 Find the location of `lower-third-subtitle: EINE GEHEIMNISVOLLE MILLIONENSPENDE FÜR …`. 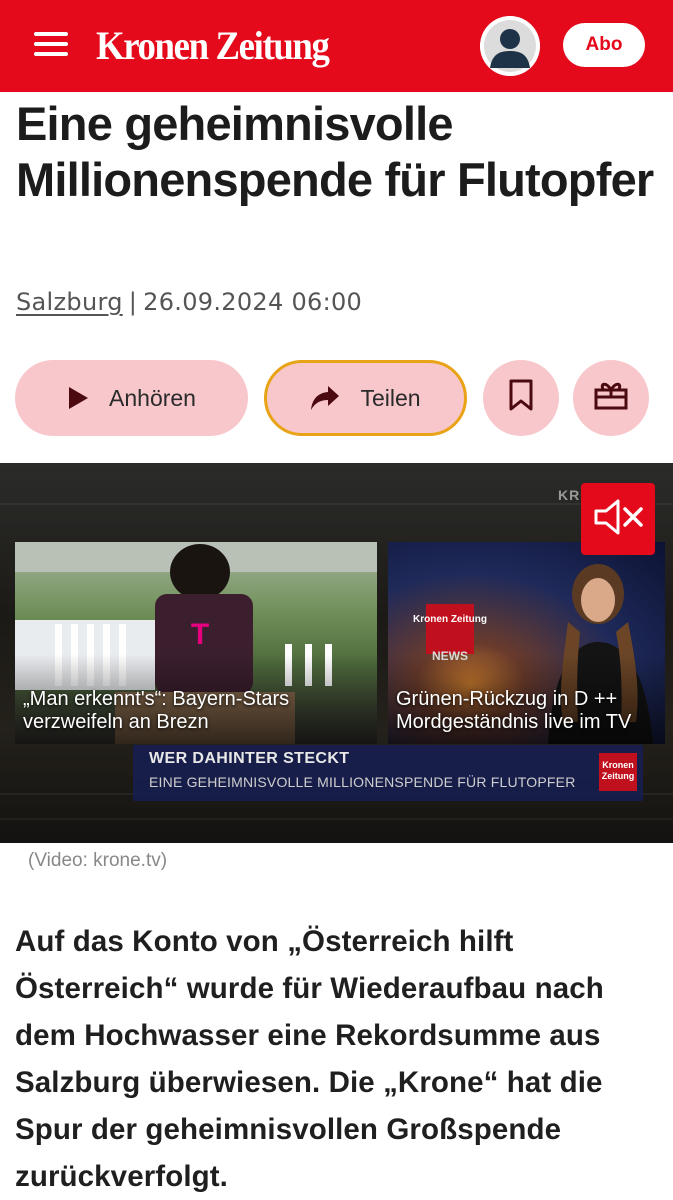

lower-third-subtitle: EINE GEHEIMNISVOLLE MILLIONENSPENDE FÜR … is located at coordinates (362, 782).